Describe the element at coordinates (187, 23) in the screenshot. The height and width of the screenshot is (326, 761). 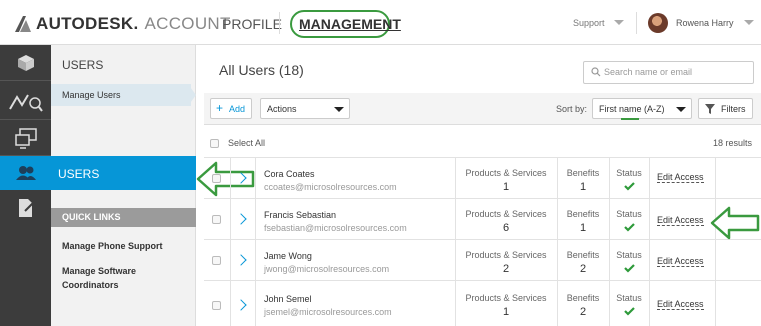
I see `brand-subtitle: ACCOUNT` at that location.